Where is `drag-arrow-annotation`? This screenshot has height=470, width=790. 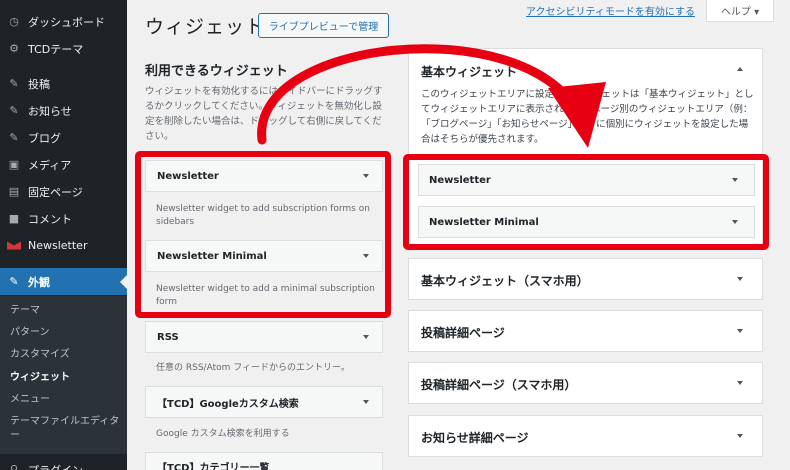
drag-arrow-annotation is located at coordinates (431, 96).